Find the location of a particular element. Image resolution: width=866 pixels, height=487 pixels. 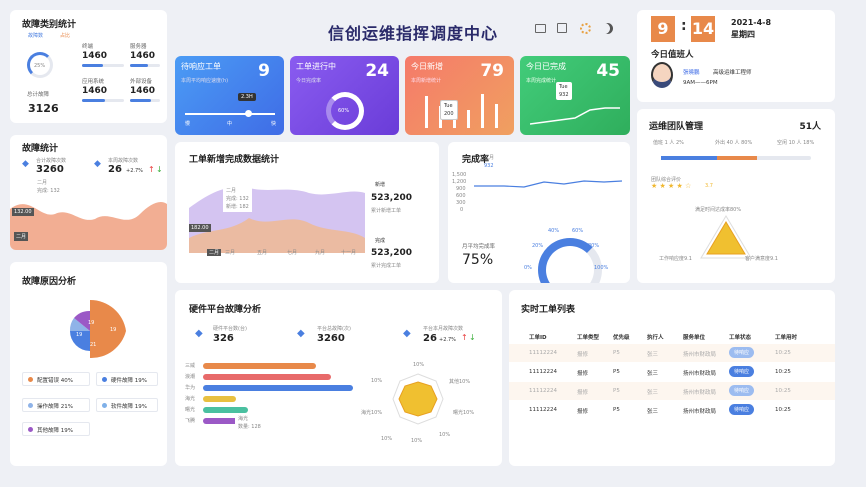

platform-count: 326 is located at coordinates (223, 338).